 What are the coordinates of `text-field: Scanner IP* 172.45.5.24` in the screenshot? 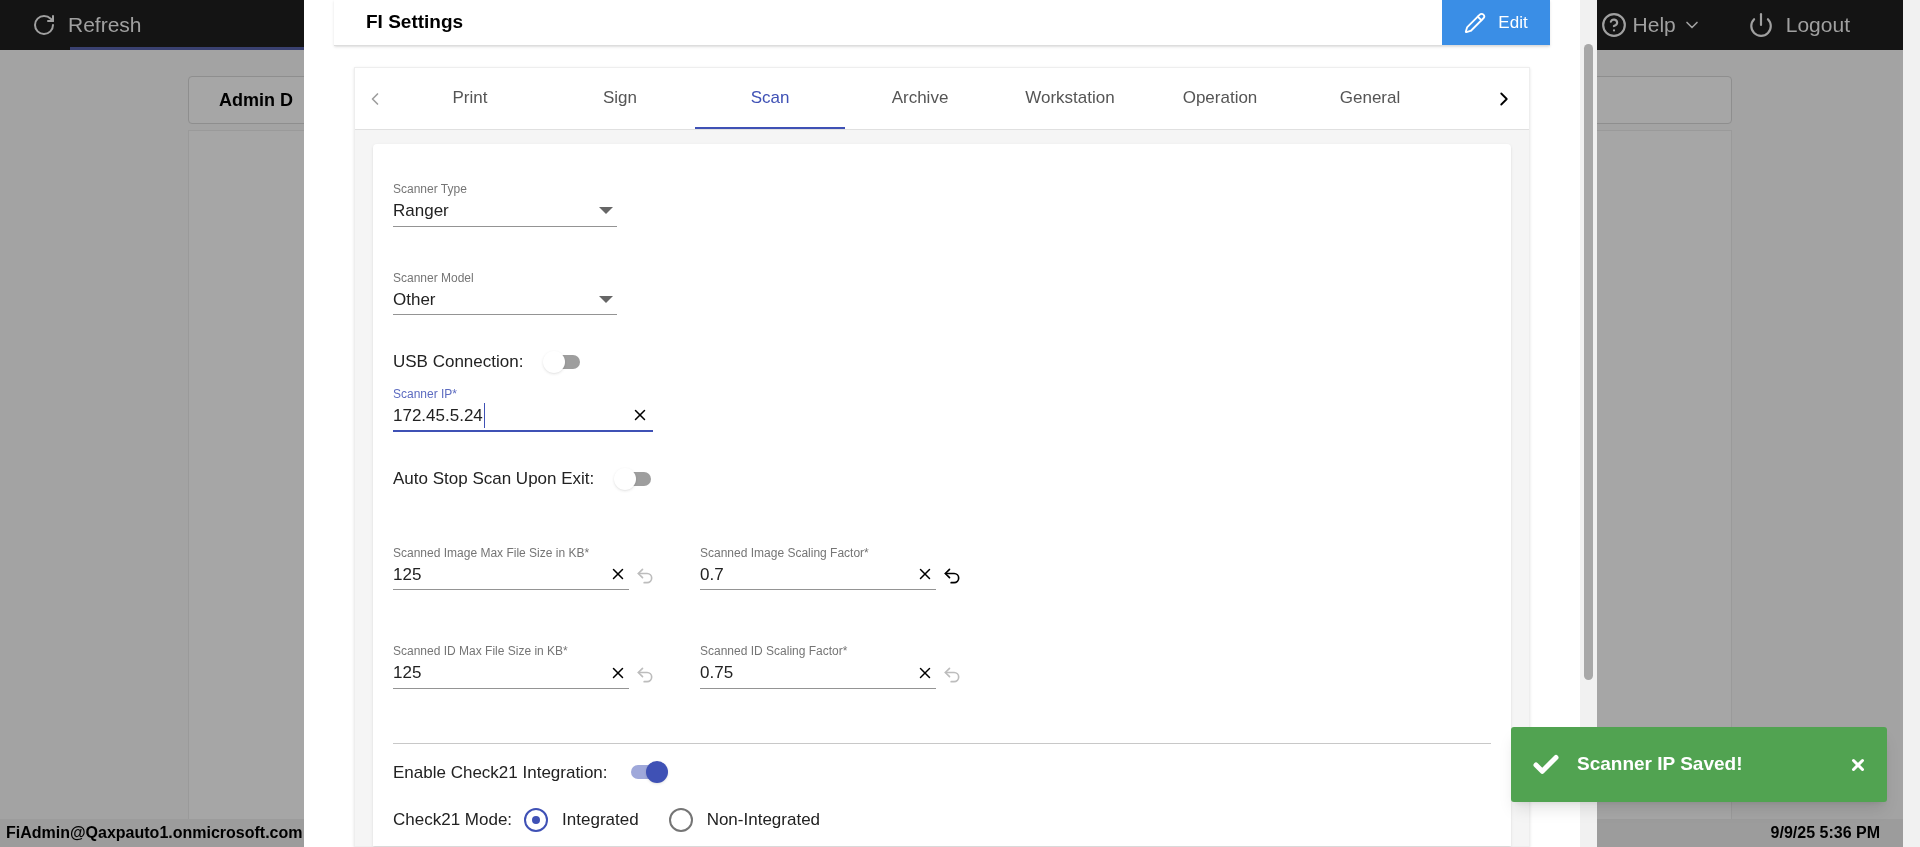 It's located at (523, 408).